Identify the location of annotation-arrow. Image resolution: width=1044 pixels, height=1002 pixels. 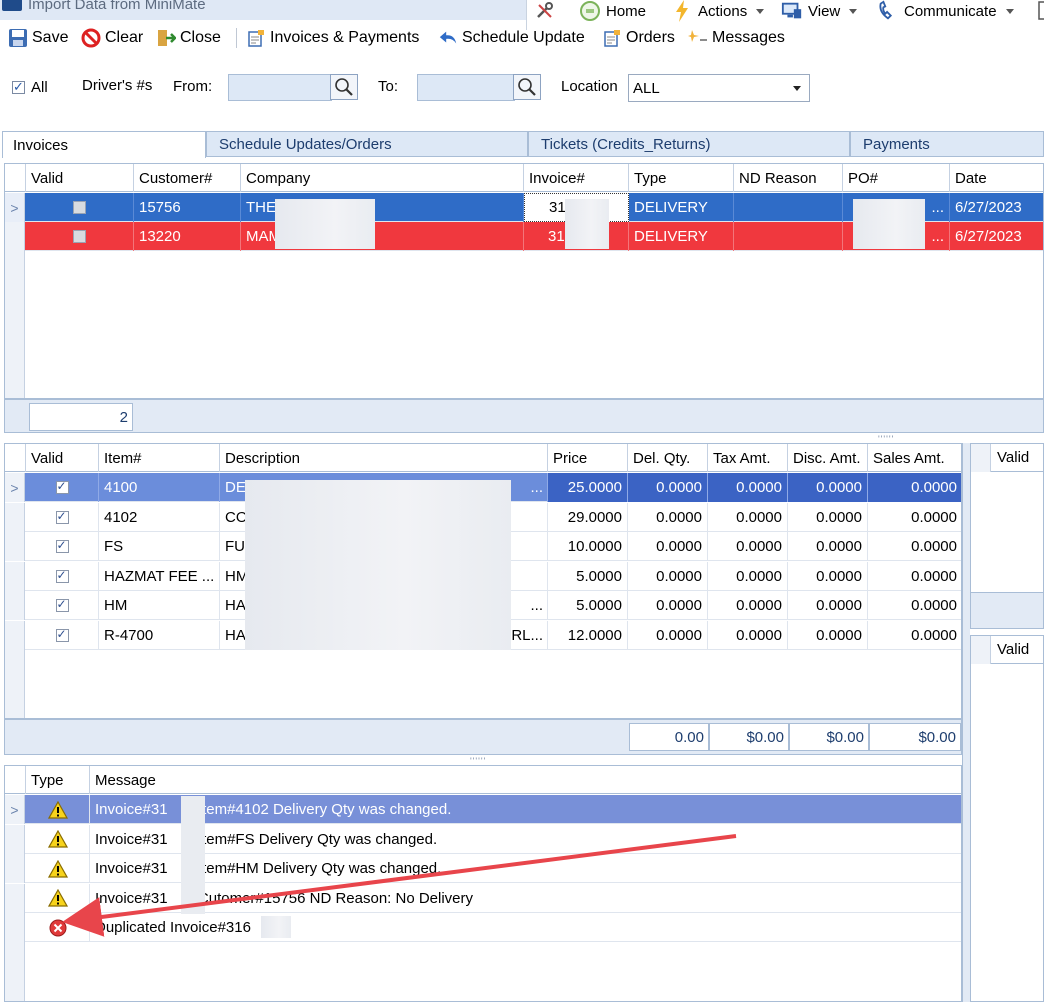
(399, 885).